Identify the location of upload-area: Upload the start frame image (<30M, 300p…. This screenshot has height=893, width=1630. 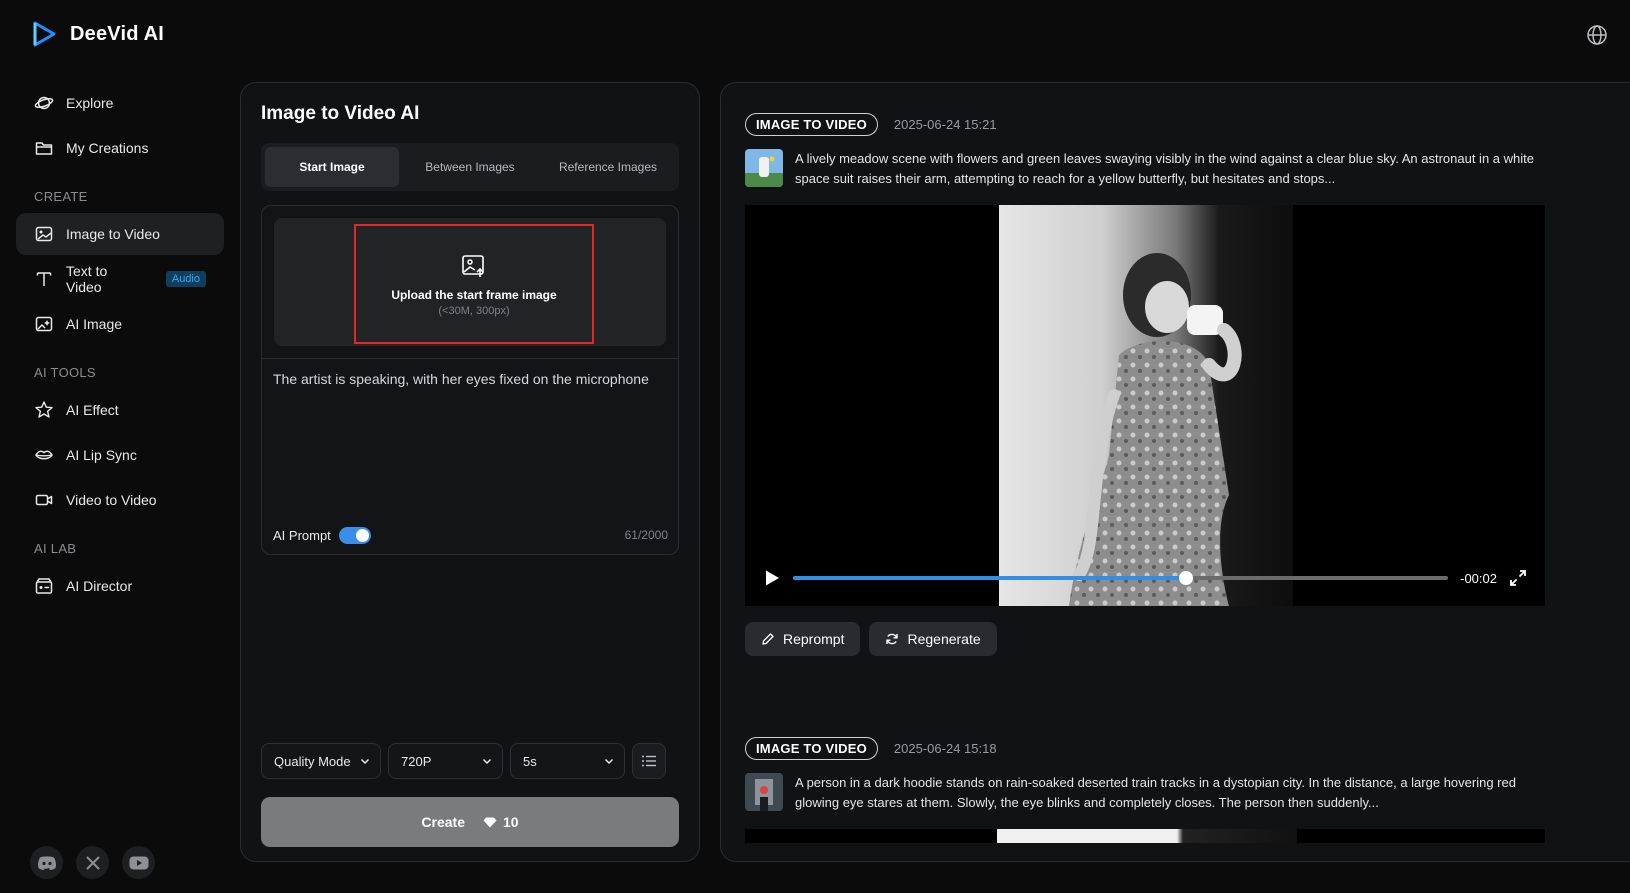
(470, 282).